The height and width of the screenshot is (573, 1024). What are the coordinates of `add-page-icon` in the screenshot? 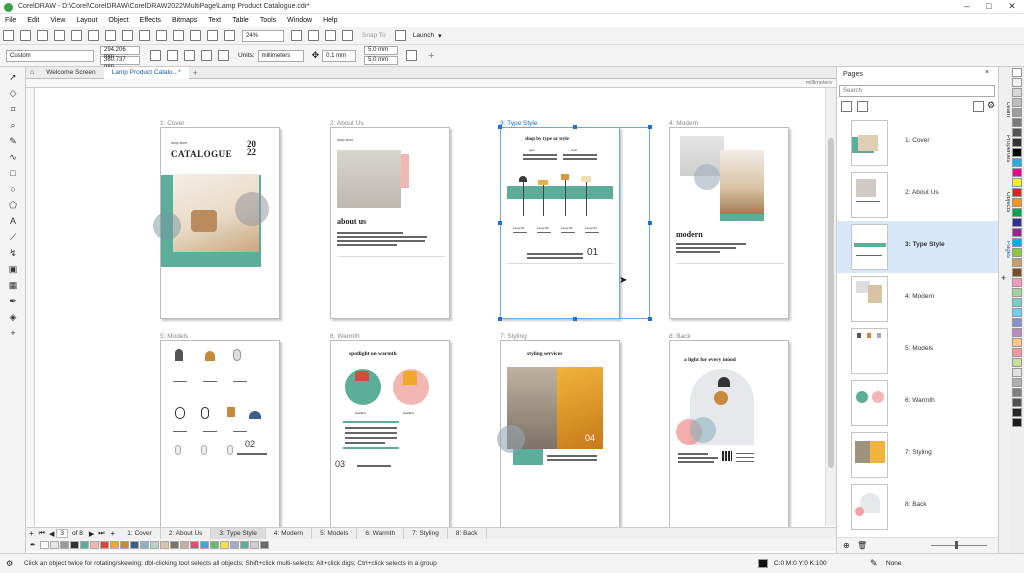 It's located at (846, 106).